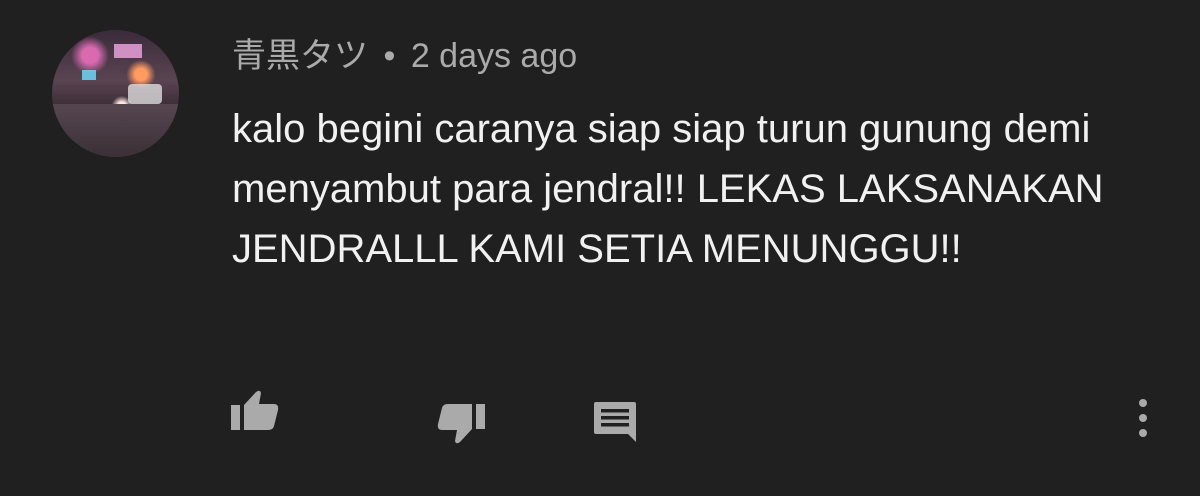 The width and height of the screenshot is (1200, 496). What do you see at coordinates (145, 94) in the screenshot?
I see `avatar-car-shape` at bounding box center [145, 94].